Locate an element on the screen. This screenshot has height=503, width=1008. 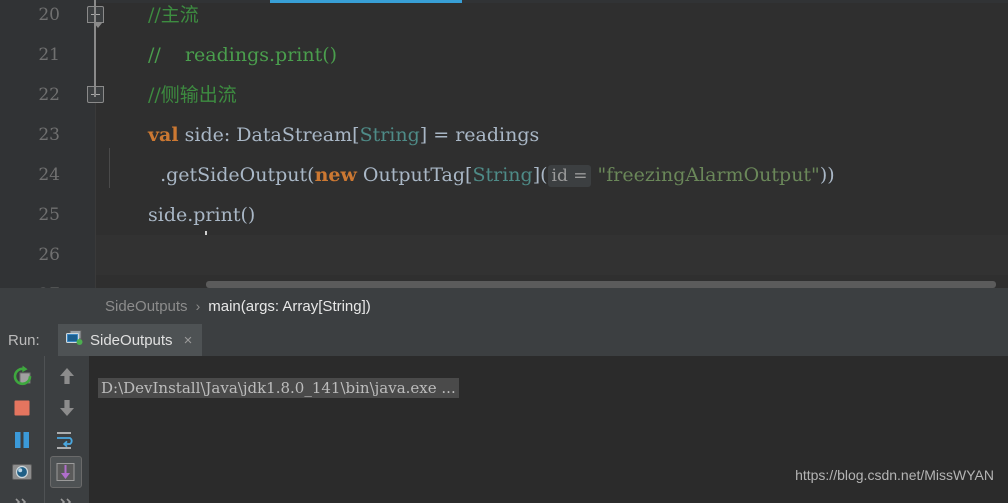
line-number: 26 is located at coordinates (49, 255).